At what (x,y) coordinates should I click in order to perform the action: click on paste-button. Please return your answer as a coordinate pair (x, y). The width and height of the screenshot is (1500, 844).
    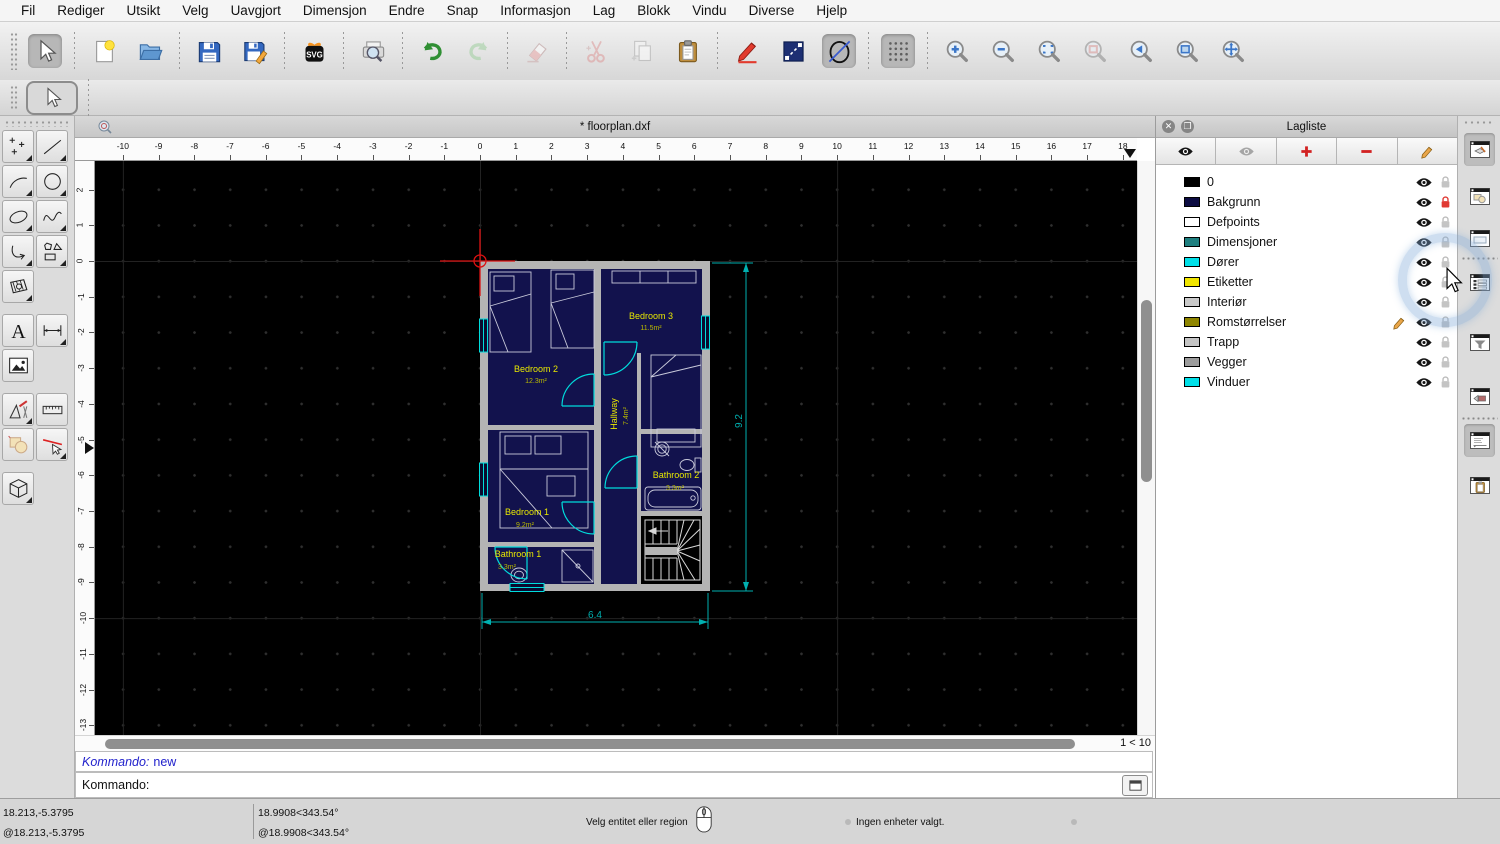
    Looking at the image, I should click on (688, 51).